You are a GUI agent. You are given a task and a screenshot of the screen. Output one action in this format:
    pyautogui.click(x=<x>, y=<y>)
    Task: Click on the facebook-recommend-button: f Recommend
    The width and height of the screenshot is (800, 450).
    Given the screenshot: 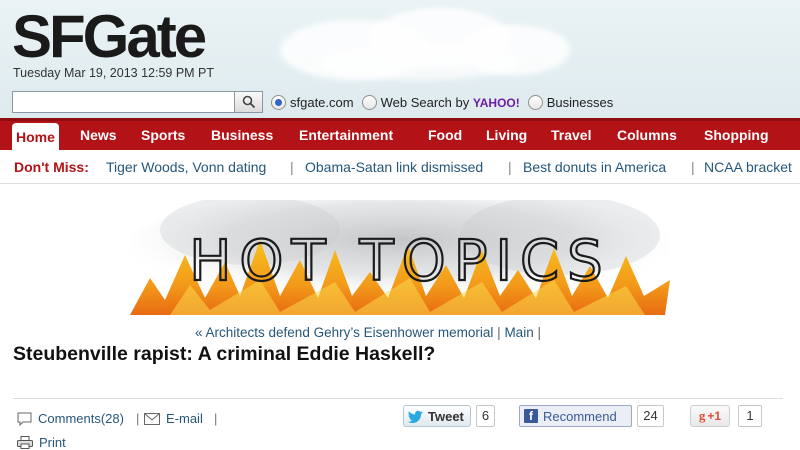 What is the action you would take?
    pyautogui.click(x=575, y=416)
    